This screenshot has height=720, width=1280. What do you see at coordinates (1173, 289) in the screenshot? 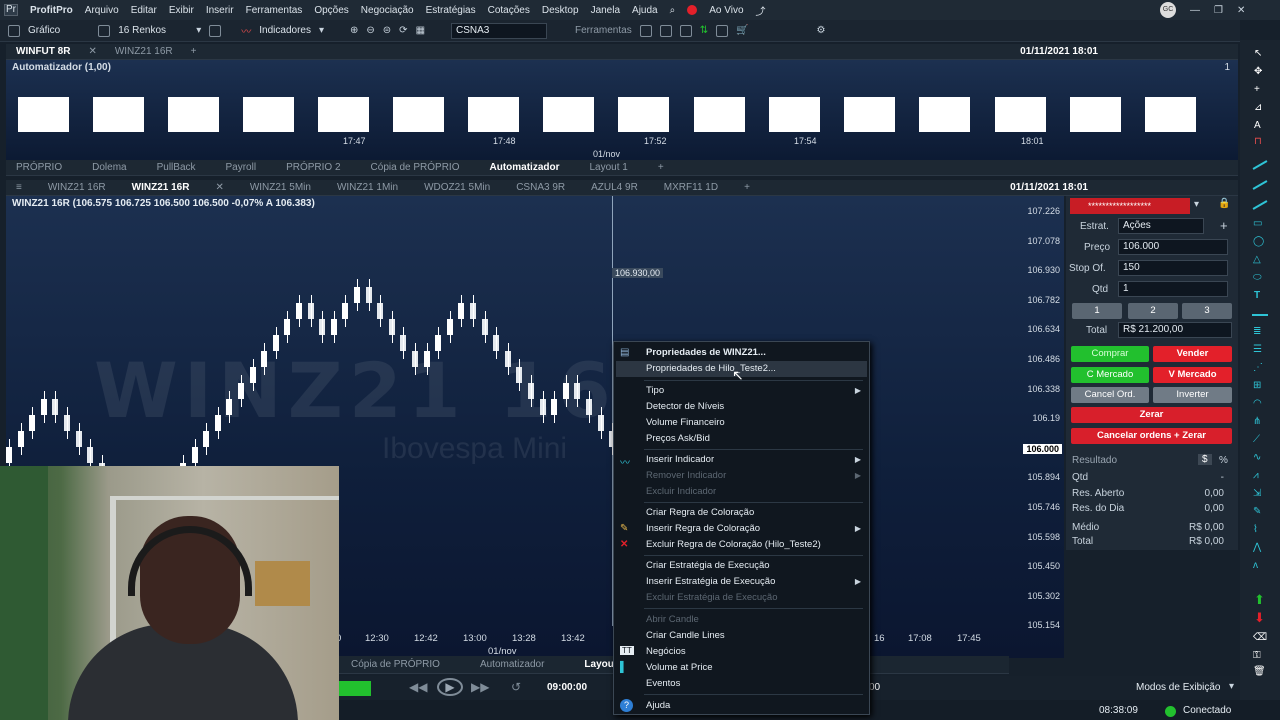
I see `qty-input: 1` at bounding box center [1173, 289].